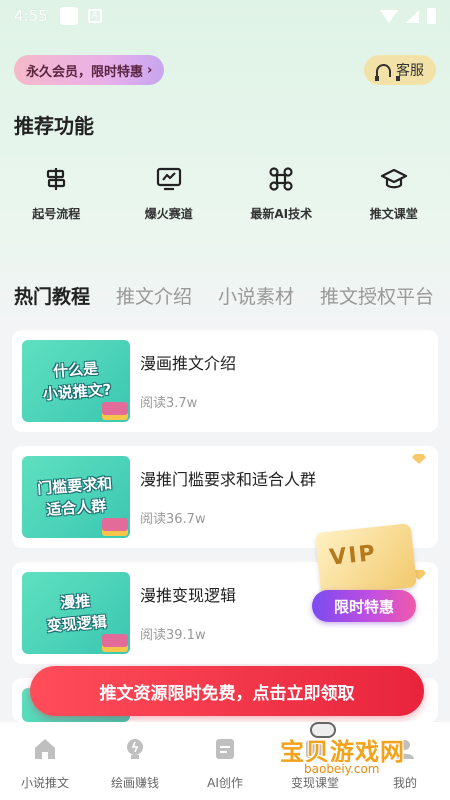 Image resolution: width=450 pixels, height=800 pixels. Describe the element at coordinates (377, 295) in the screenshot. I see `tab-license-platform: 推文授权平台` at that location.